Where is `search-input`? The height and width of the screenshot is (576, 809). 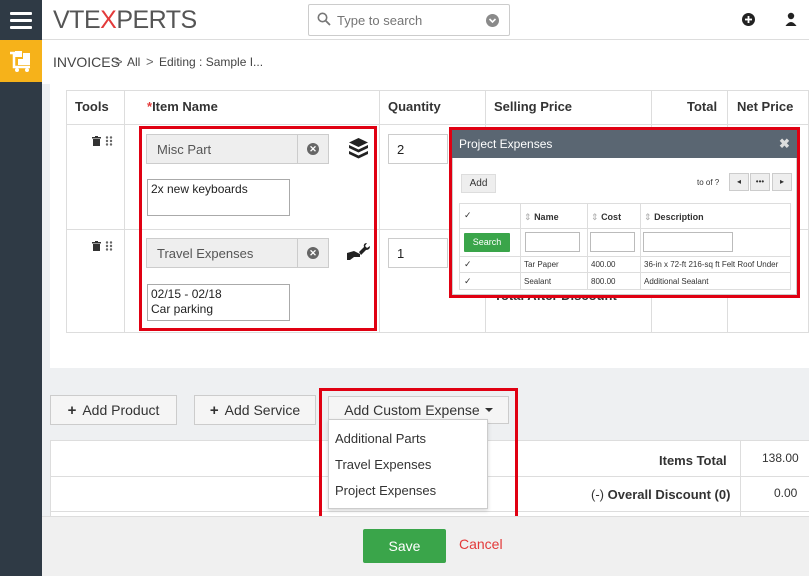
search-input is located at coordinates (407, 20).